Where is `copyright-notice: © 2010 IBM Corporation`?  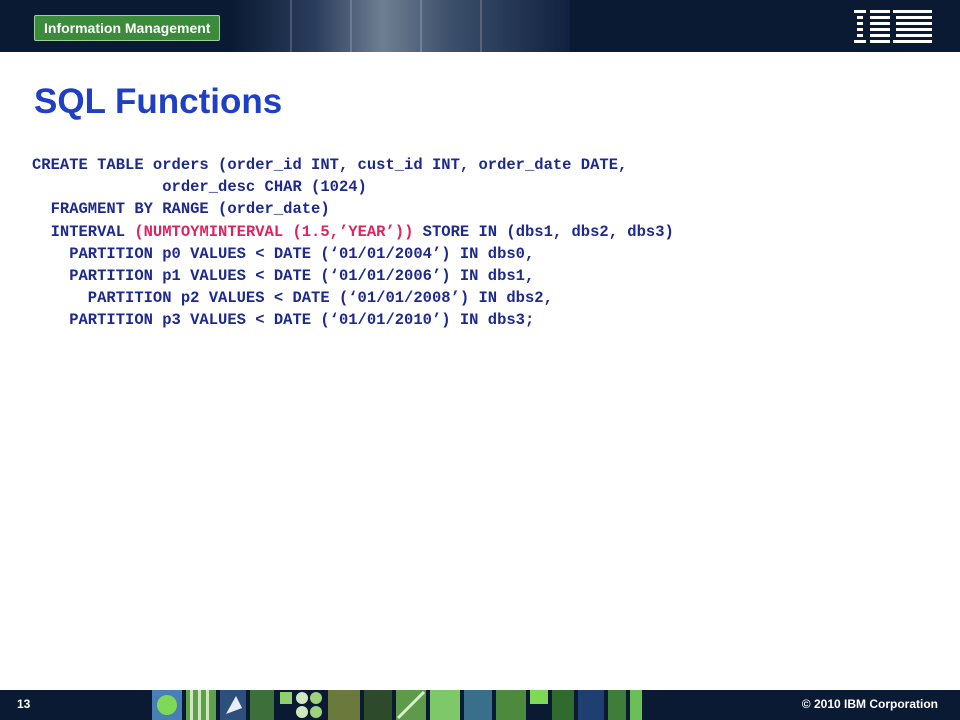
copyright-notice: © 2010 IBM Corporation is located at coordinates (869, 704).